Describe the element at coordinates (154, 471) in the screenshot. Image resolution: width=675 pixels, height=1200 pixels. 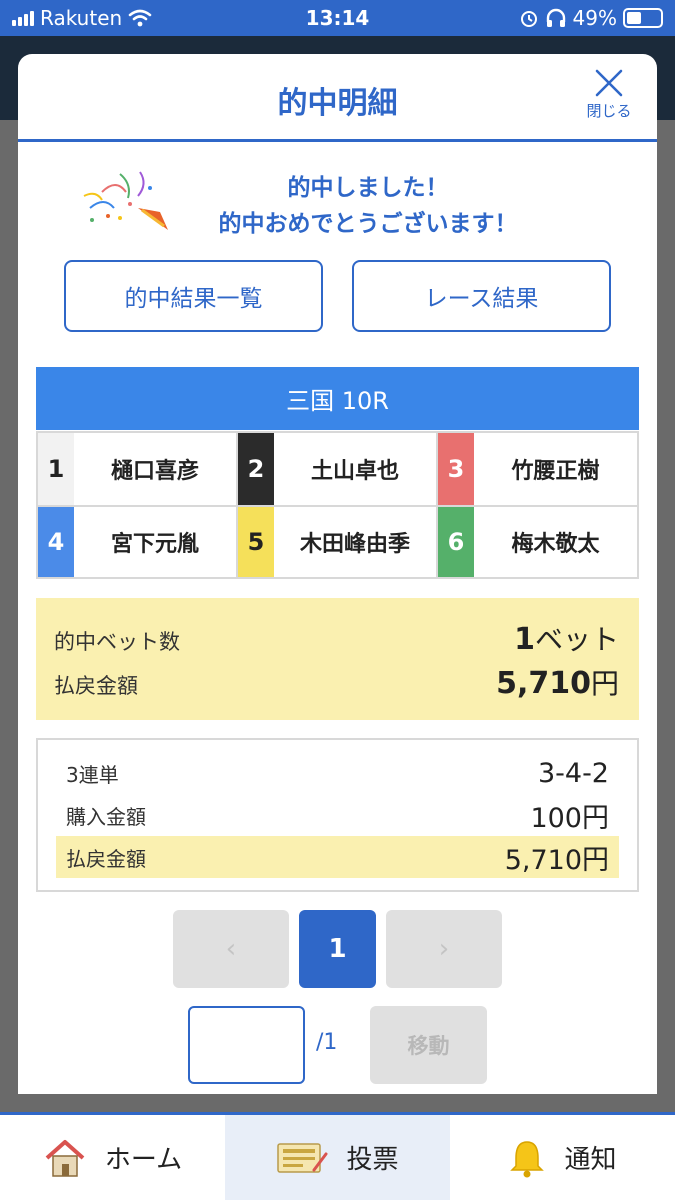
I see `racer-name: 樋口喜彦` at that location.